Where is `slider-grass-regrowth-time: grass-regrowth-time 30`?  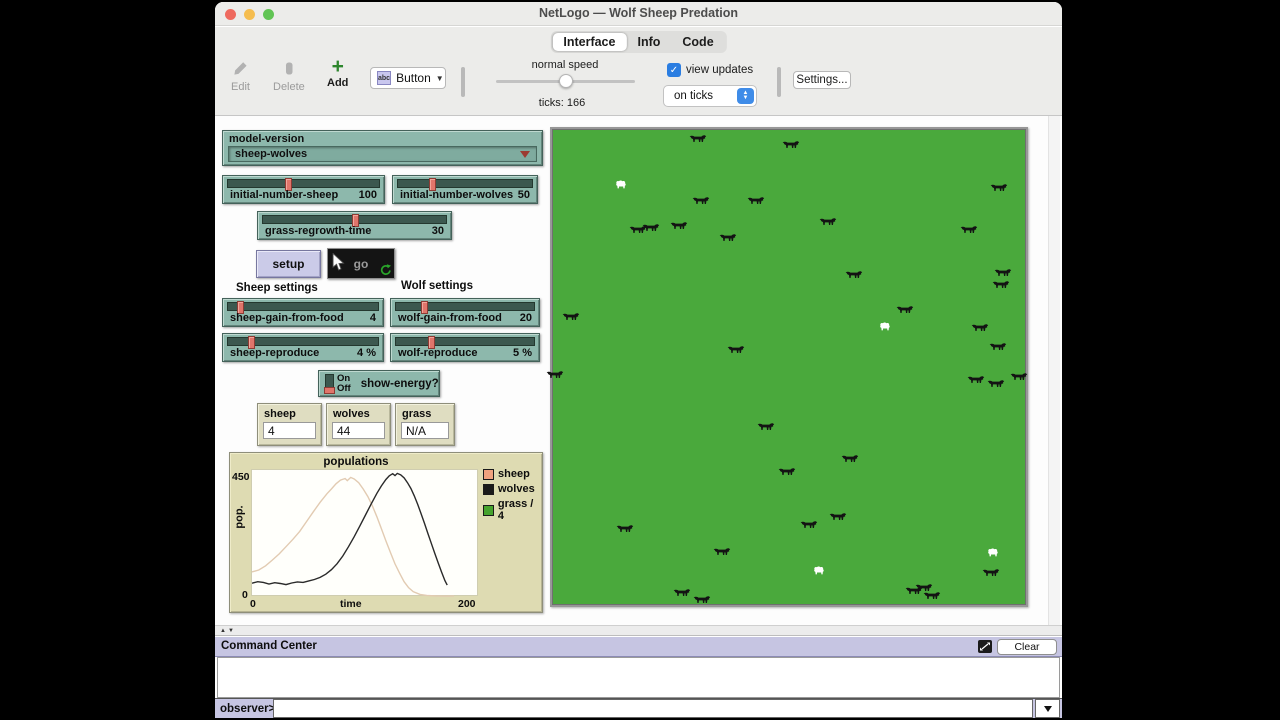
slider-grass-regrowth-time: grass-regrowth-time 30 is located at coordinates (354, 225).